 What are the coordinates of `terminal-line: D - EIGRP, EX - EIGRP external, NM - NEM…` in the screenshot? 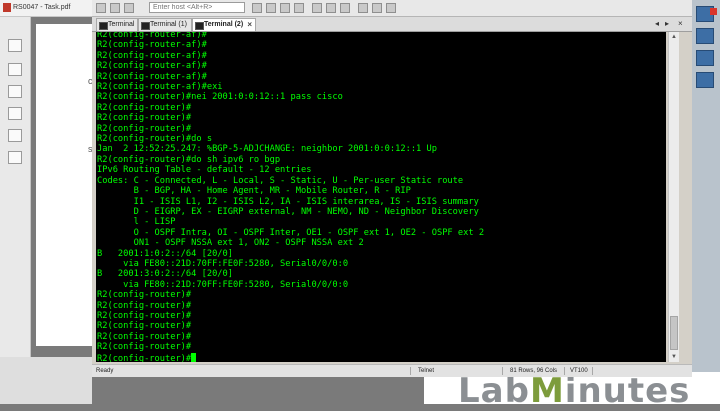 It's located at (288, 211).